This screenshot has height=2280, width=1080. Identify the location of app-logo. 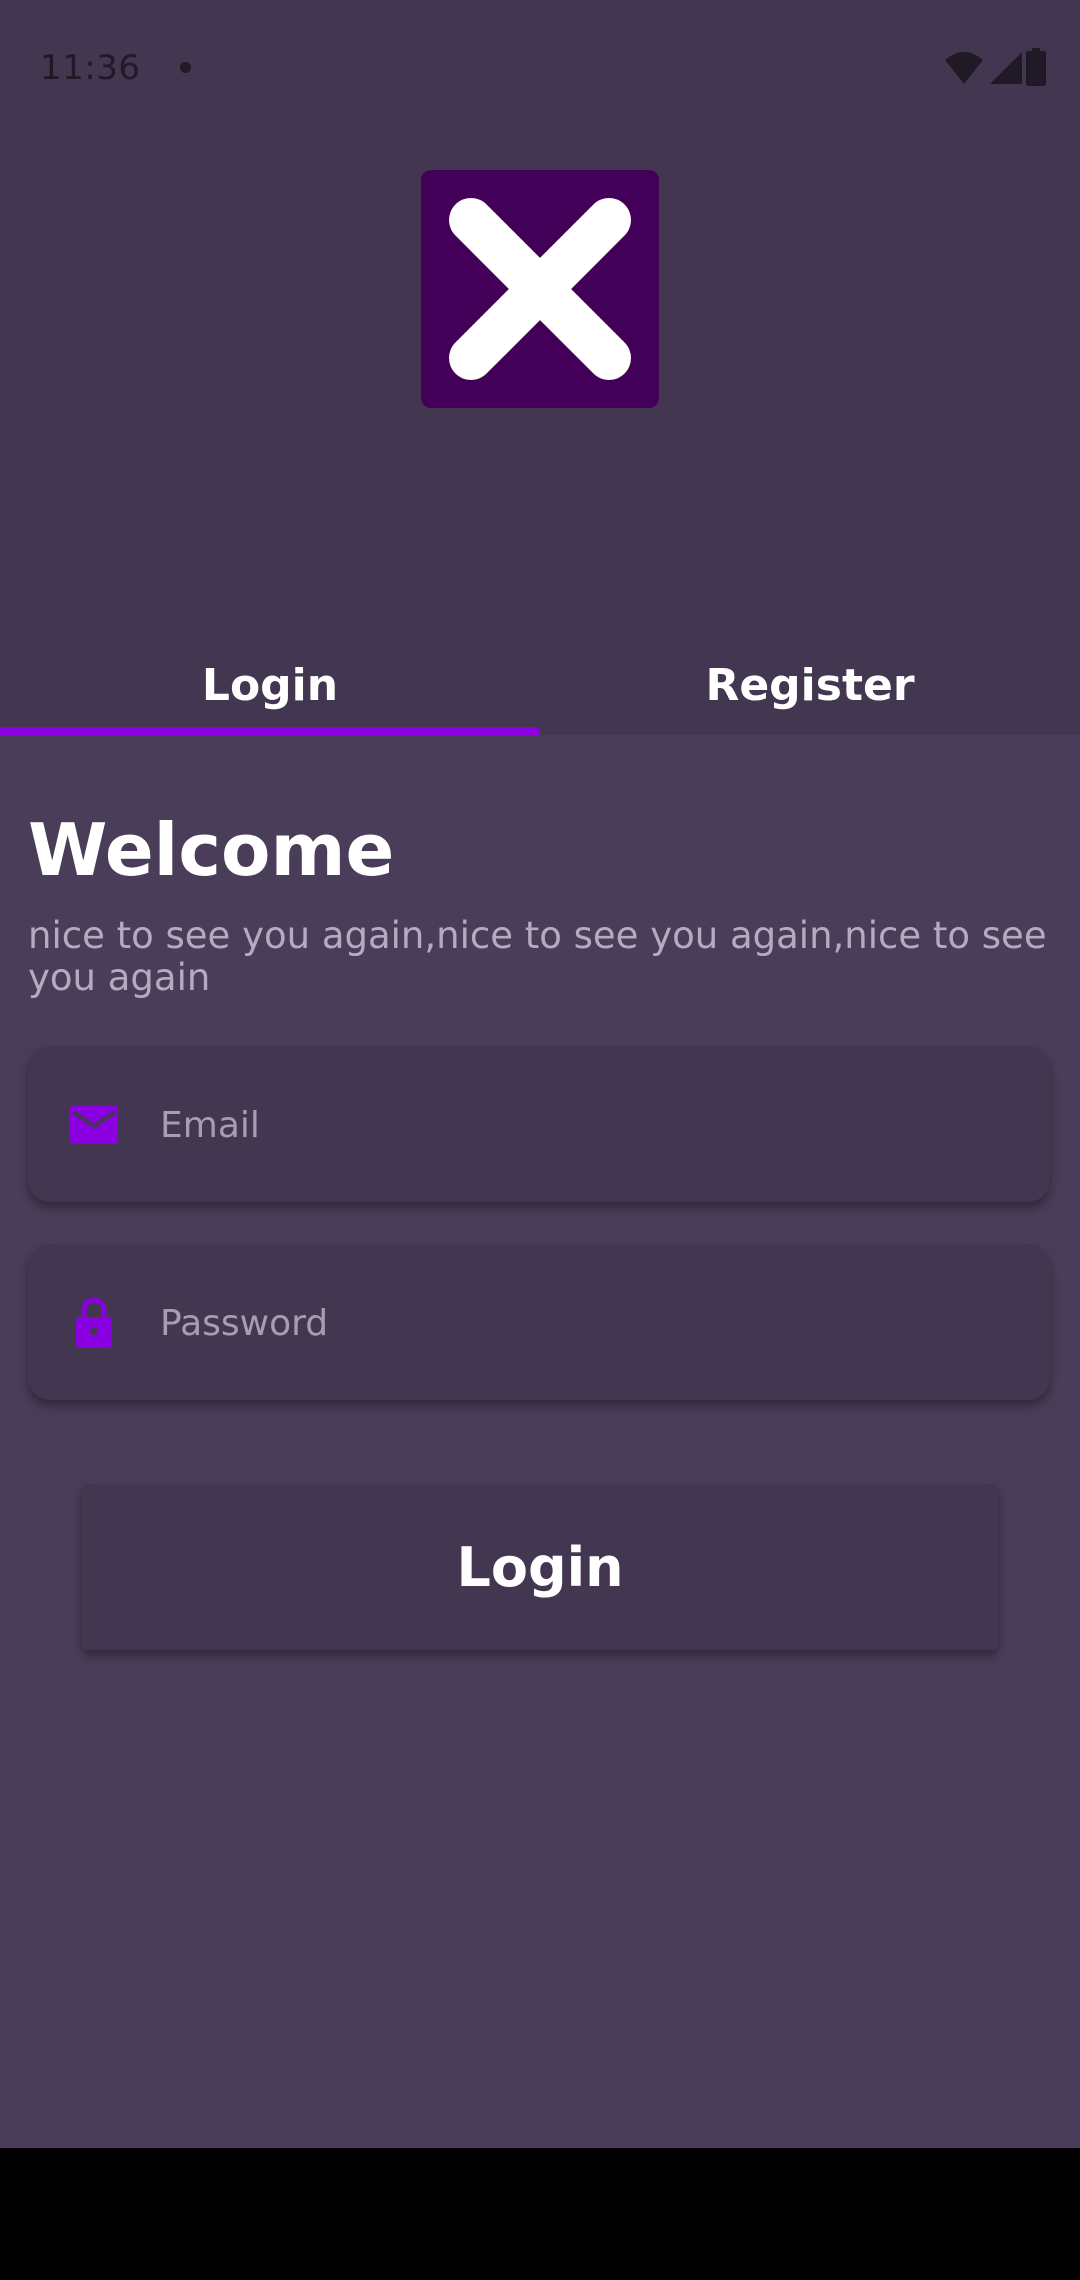
(540, 289).